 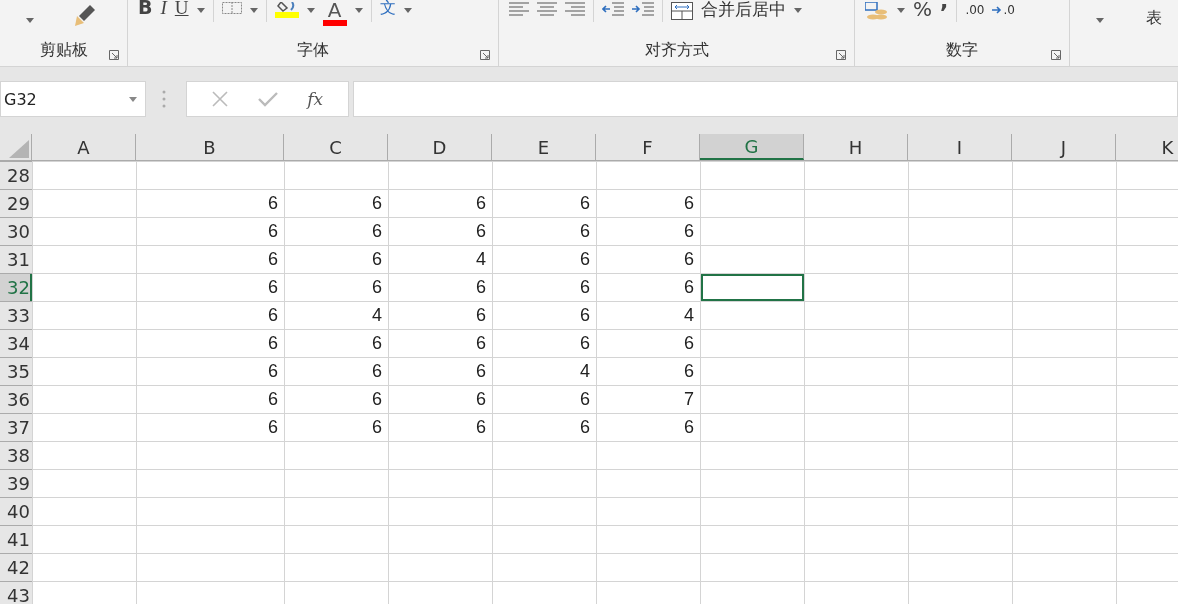 I want to click on brush-icon, so click(x=85, y=15).